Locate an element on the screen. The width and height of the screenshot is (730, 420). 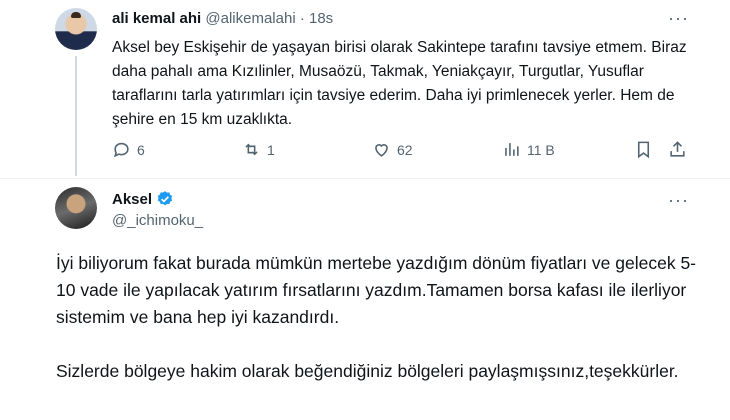
like-button: 62 is located at coordinates (392, 149).